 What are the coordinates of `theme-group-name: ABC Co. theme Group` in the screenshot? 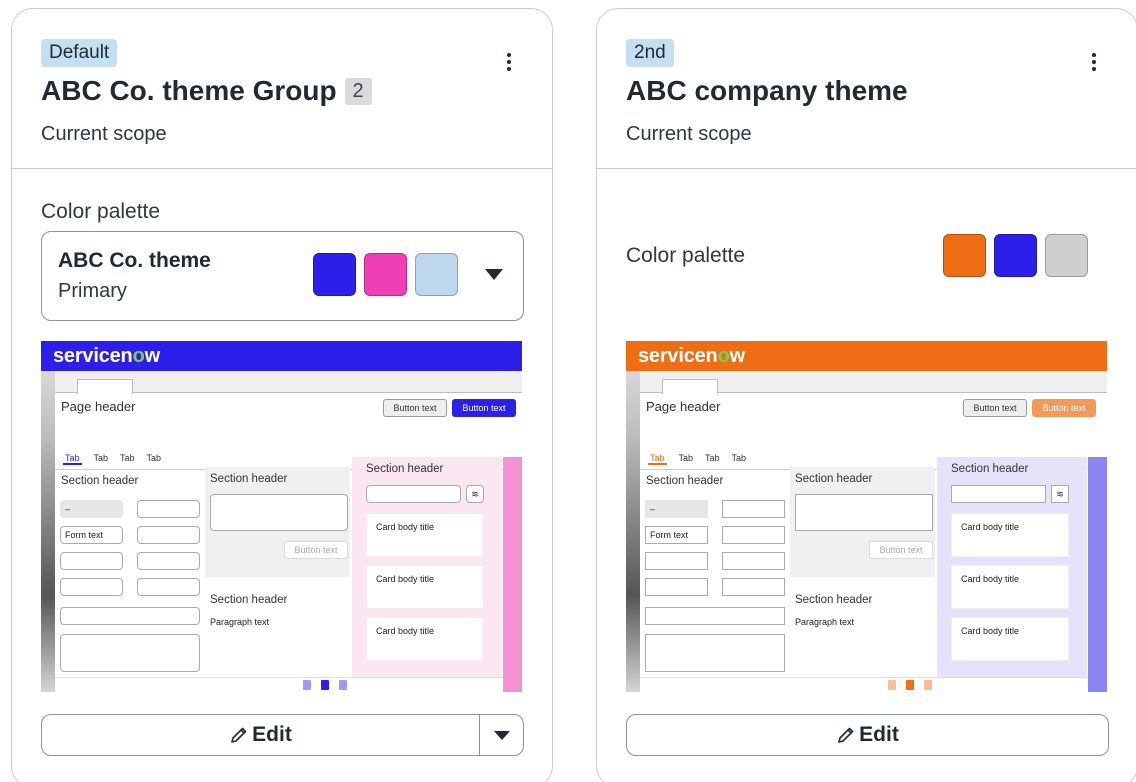 It's located at (189, 90).